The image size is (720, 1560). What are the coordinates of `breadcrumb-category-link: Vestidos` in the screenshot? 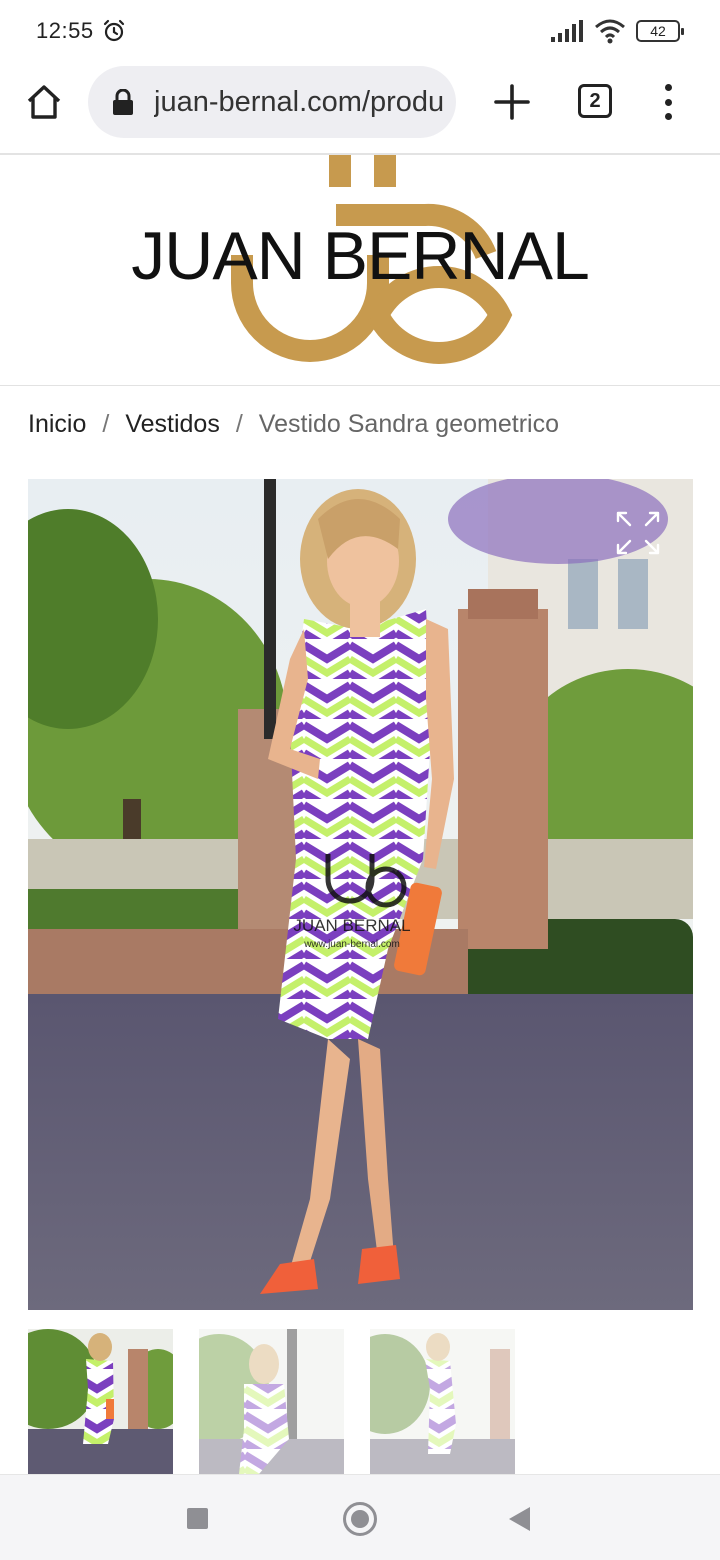 It's located at (172, 424).